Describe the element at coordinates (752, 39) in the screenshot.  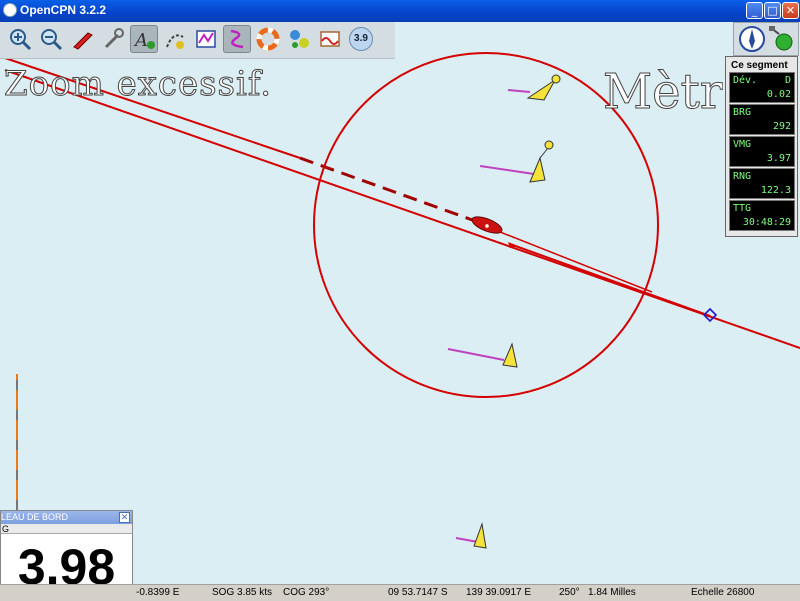
I see `compass-icon` at that location.